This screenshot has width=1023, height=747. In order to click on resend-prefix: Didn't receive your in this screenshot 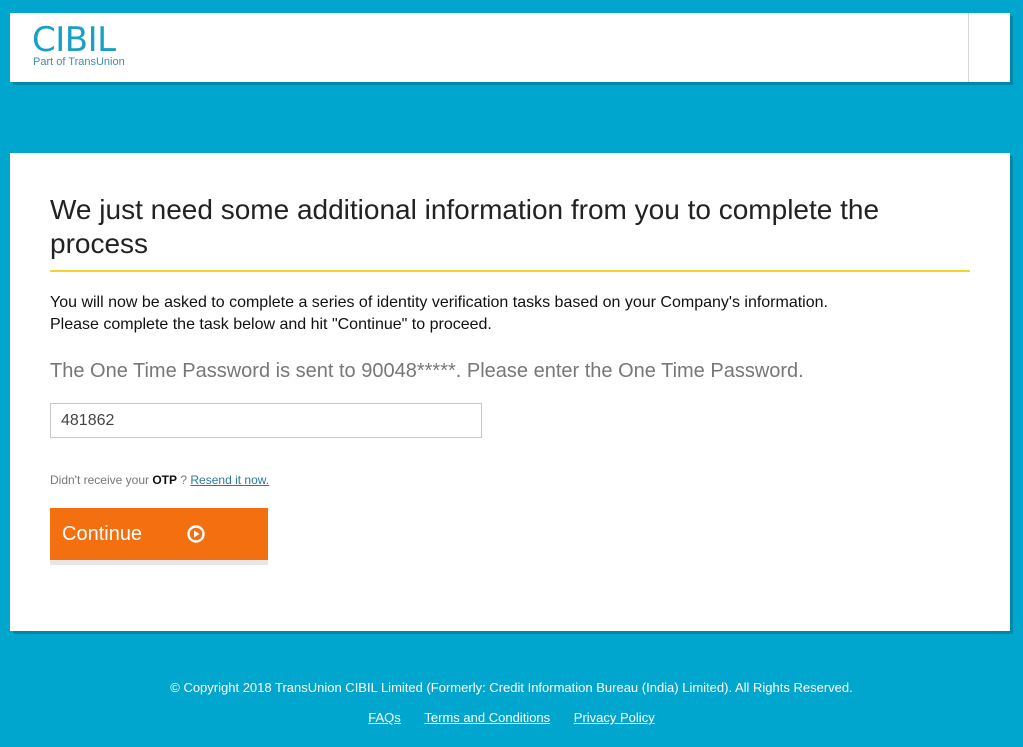, I will do `click(99, 480)`.